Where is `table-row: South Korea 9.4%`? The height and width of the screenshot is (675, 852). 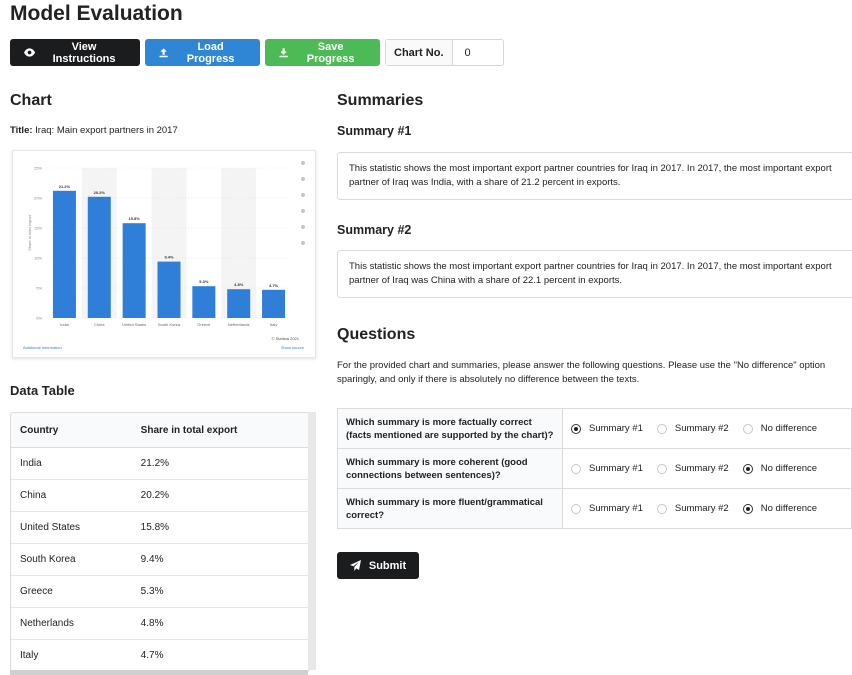
table-row: South Korea 9.4% is located at coordinates (160, 559).